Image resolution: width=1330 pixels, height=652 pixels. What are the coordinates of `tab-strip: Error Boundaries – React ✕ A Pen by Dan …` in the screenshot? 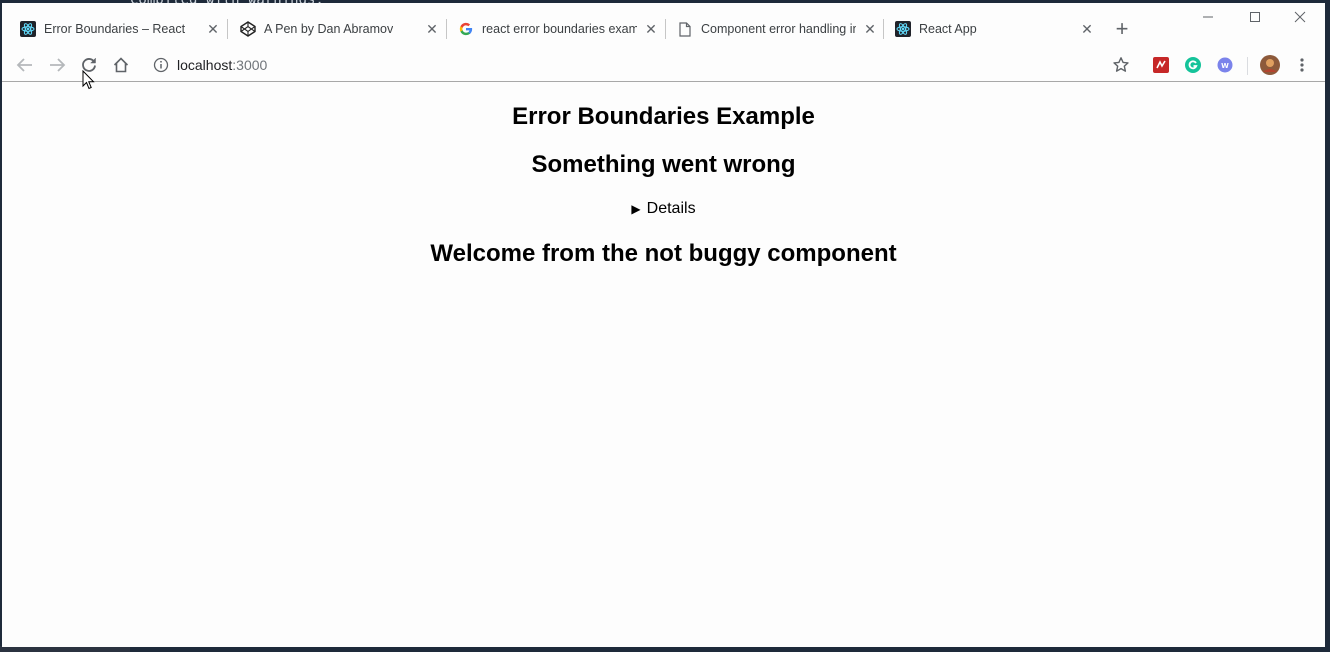 It's located at (663, 25).